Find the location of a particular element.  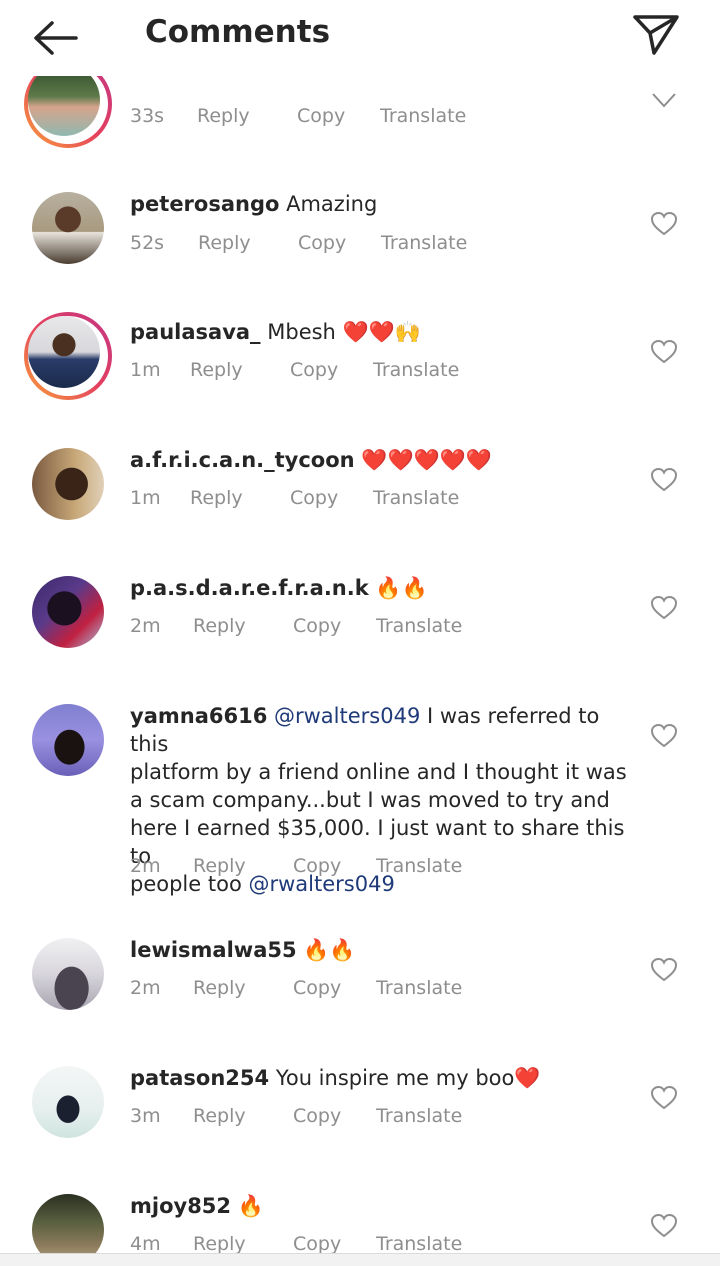

comment-username: p.a.s.d.a.r.e.f.r.a.n.k is located at coordinates (249, 588).